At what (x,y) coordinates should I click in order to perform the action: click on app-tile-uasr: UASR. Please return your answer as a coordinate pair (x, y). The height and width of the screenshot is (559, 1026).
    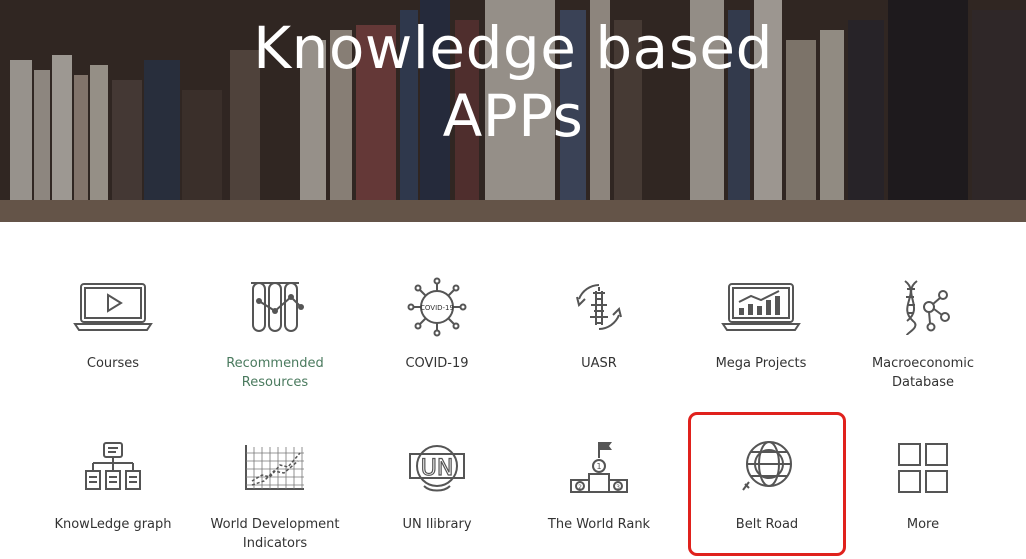
    Looking at the image, I should click on (599, 331).